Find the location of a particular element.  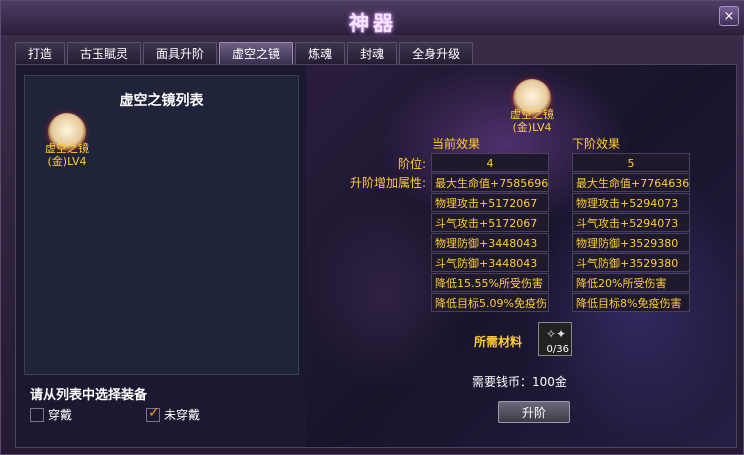

check-icon: ✓ is located at coordinates (154, 412).